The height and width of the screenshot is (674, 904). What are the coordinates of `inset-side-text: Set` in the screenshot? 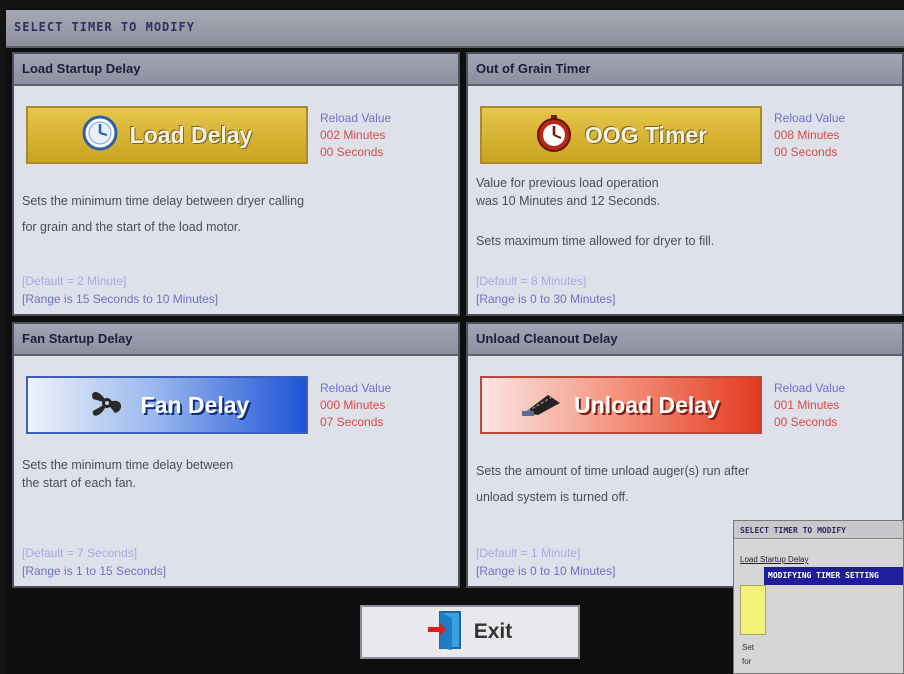 It's located at (748, 647).